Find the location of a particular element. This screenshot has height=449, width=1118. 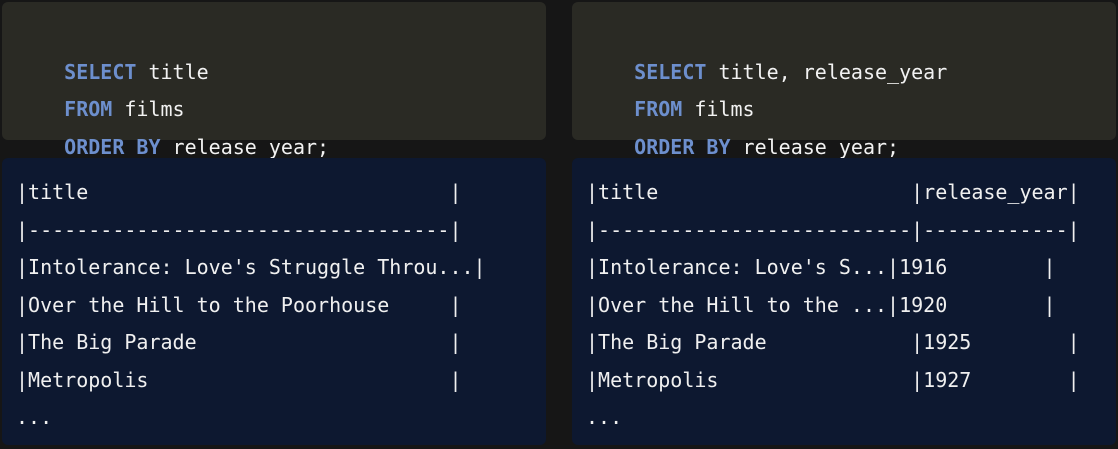

result-row: |Over the Hill to the ...|1920 | is located at coordinates (821, 304).